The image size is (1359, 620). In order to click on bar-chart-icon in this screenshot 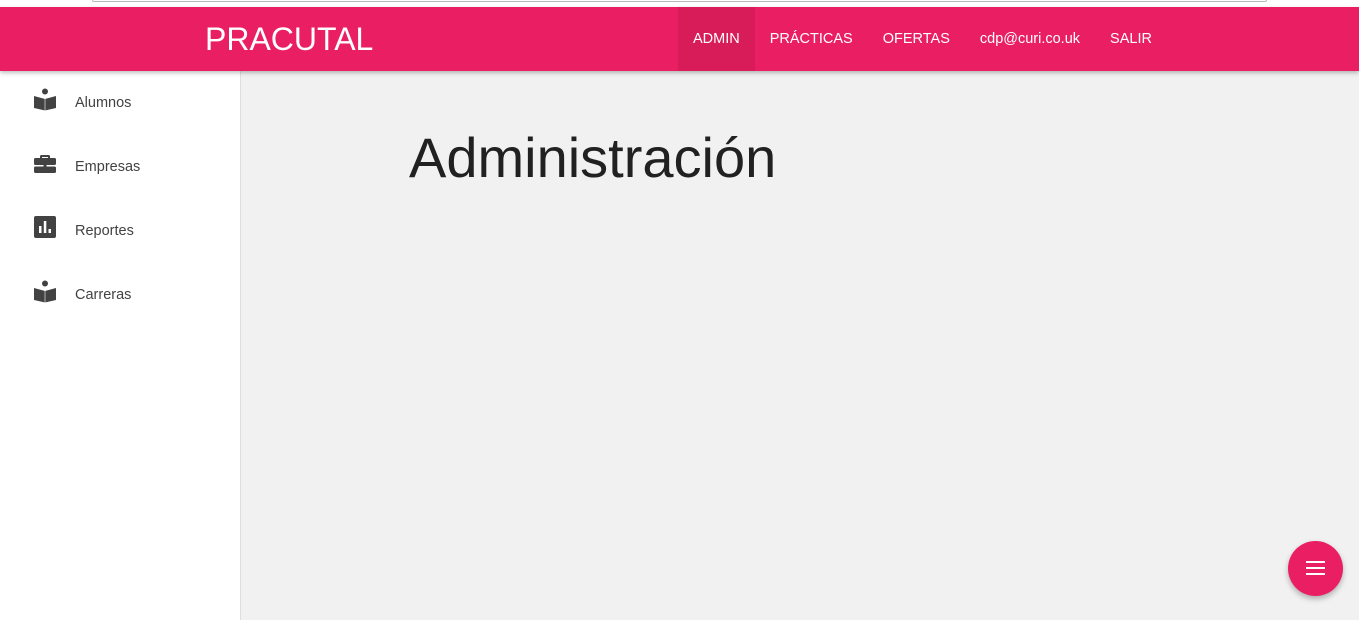, I will do `click(45, 227)`.